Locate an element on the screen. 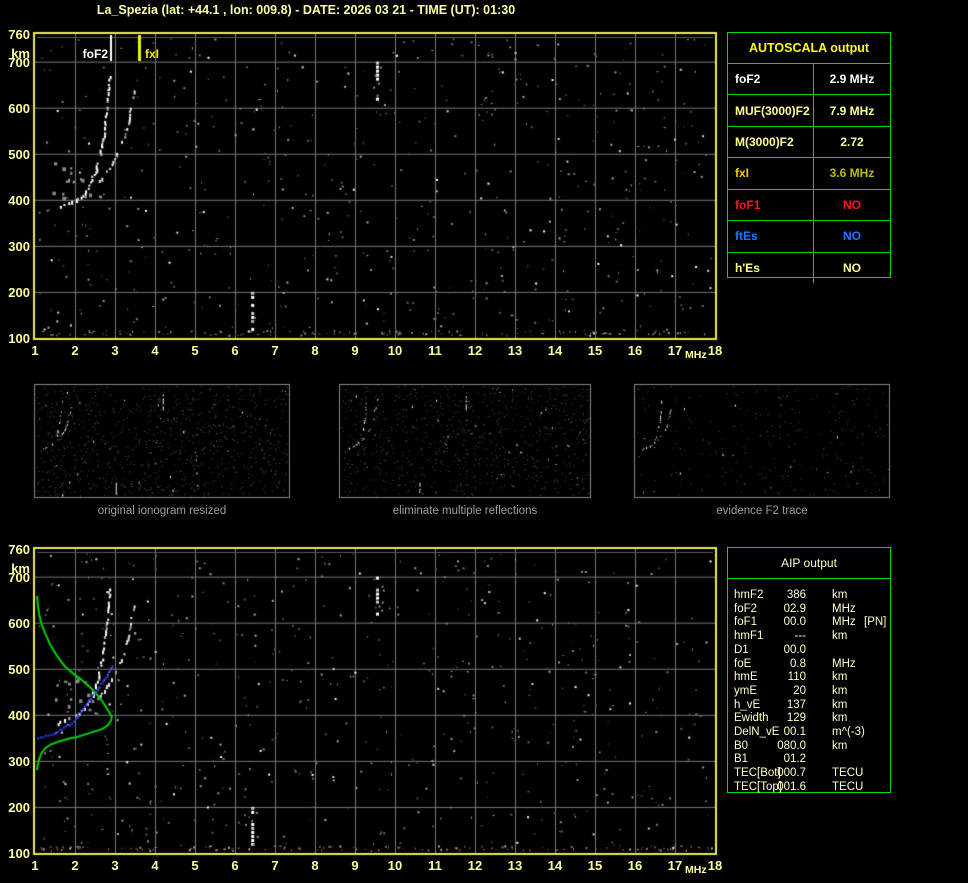 The width and height of the screenshot is (968, 883). thumbnail-multiple-reflections is located at coordinates (465, 441).